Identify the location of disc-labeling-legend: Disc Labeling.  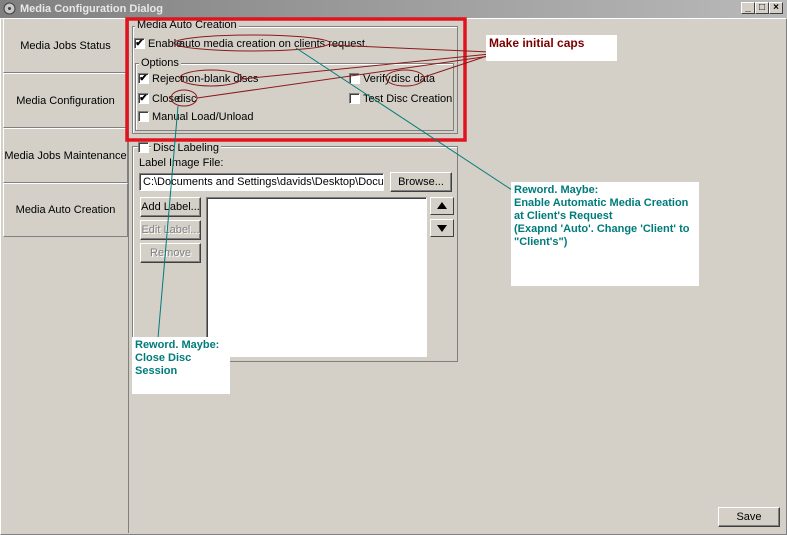
(186, 148).